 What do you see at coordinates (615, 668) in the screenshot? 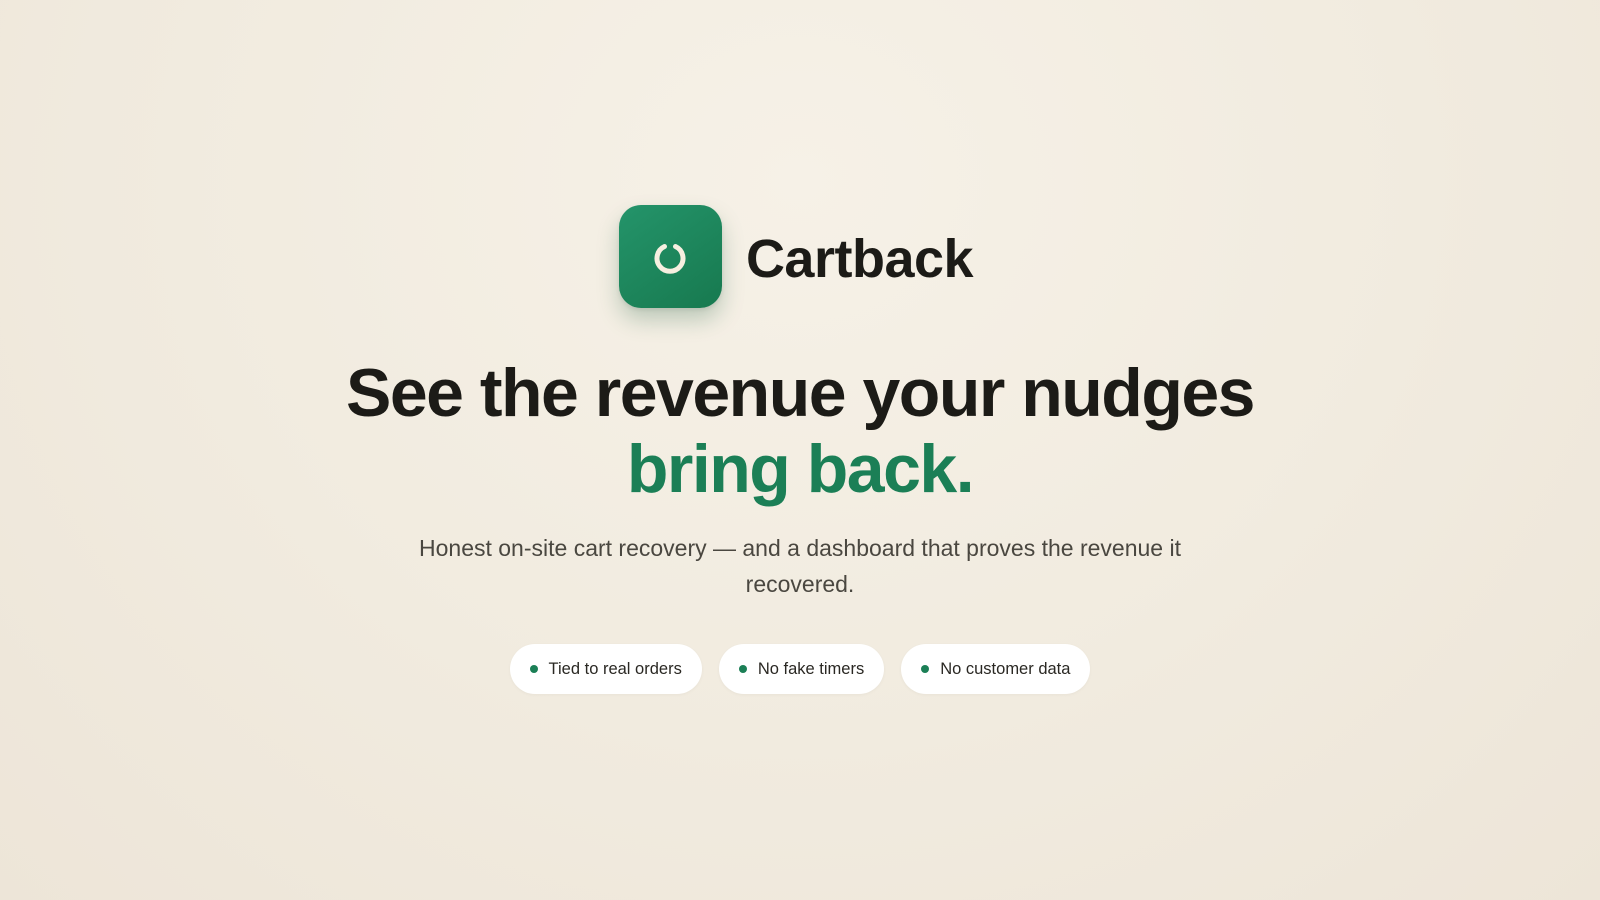
I see `feature-badge-label: Tied to real orders` at bounding box center [615, 668].